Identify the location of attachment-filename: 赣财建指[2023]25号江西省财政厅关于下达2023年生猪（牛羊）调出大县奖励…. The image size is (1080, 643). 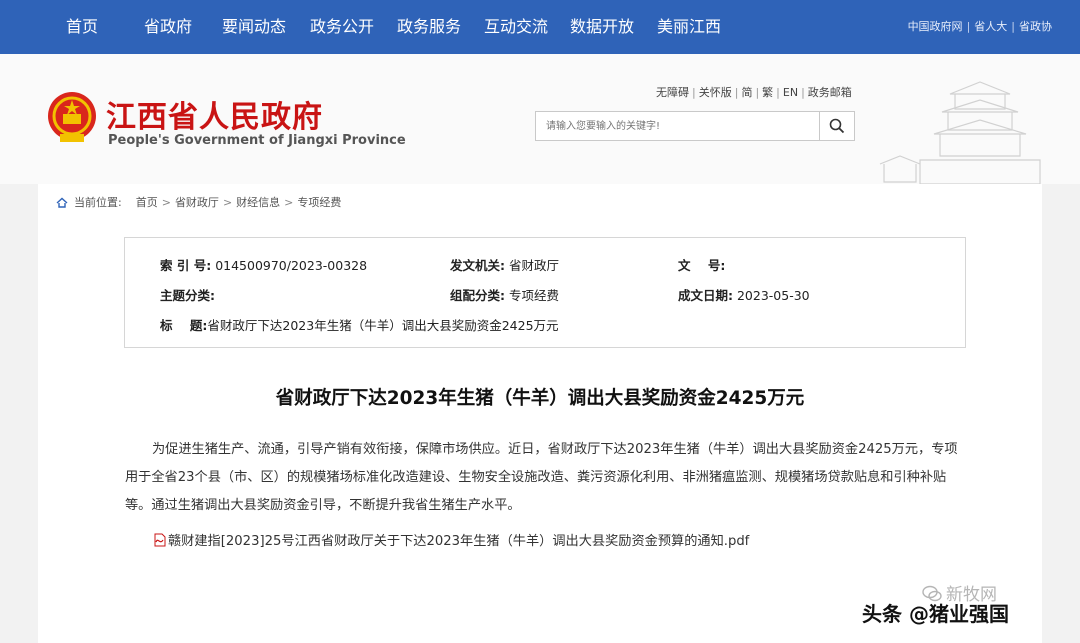
(458, 541).